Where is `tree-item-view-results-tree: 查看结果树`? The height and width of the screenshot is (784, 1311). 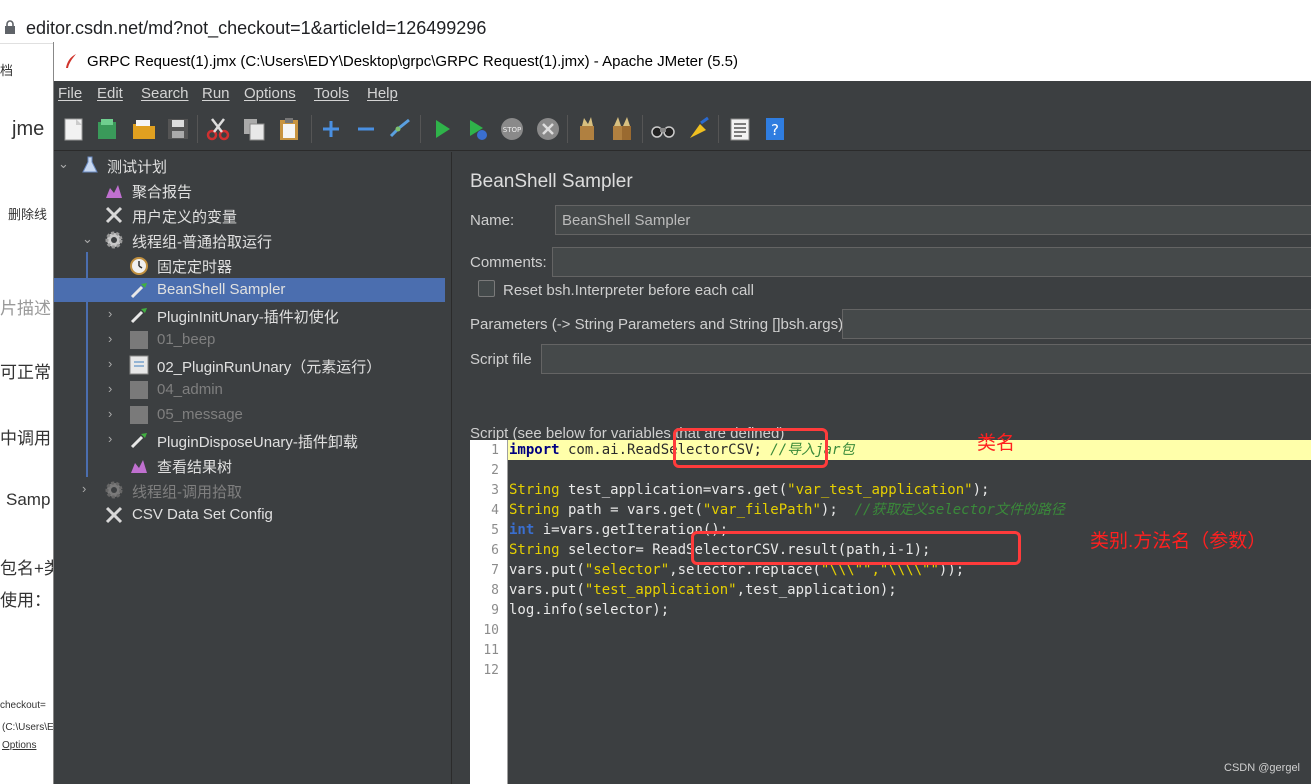 tree-item-view-results-tree: 查看结果树 is located at coordinates (249, 465).